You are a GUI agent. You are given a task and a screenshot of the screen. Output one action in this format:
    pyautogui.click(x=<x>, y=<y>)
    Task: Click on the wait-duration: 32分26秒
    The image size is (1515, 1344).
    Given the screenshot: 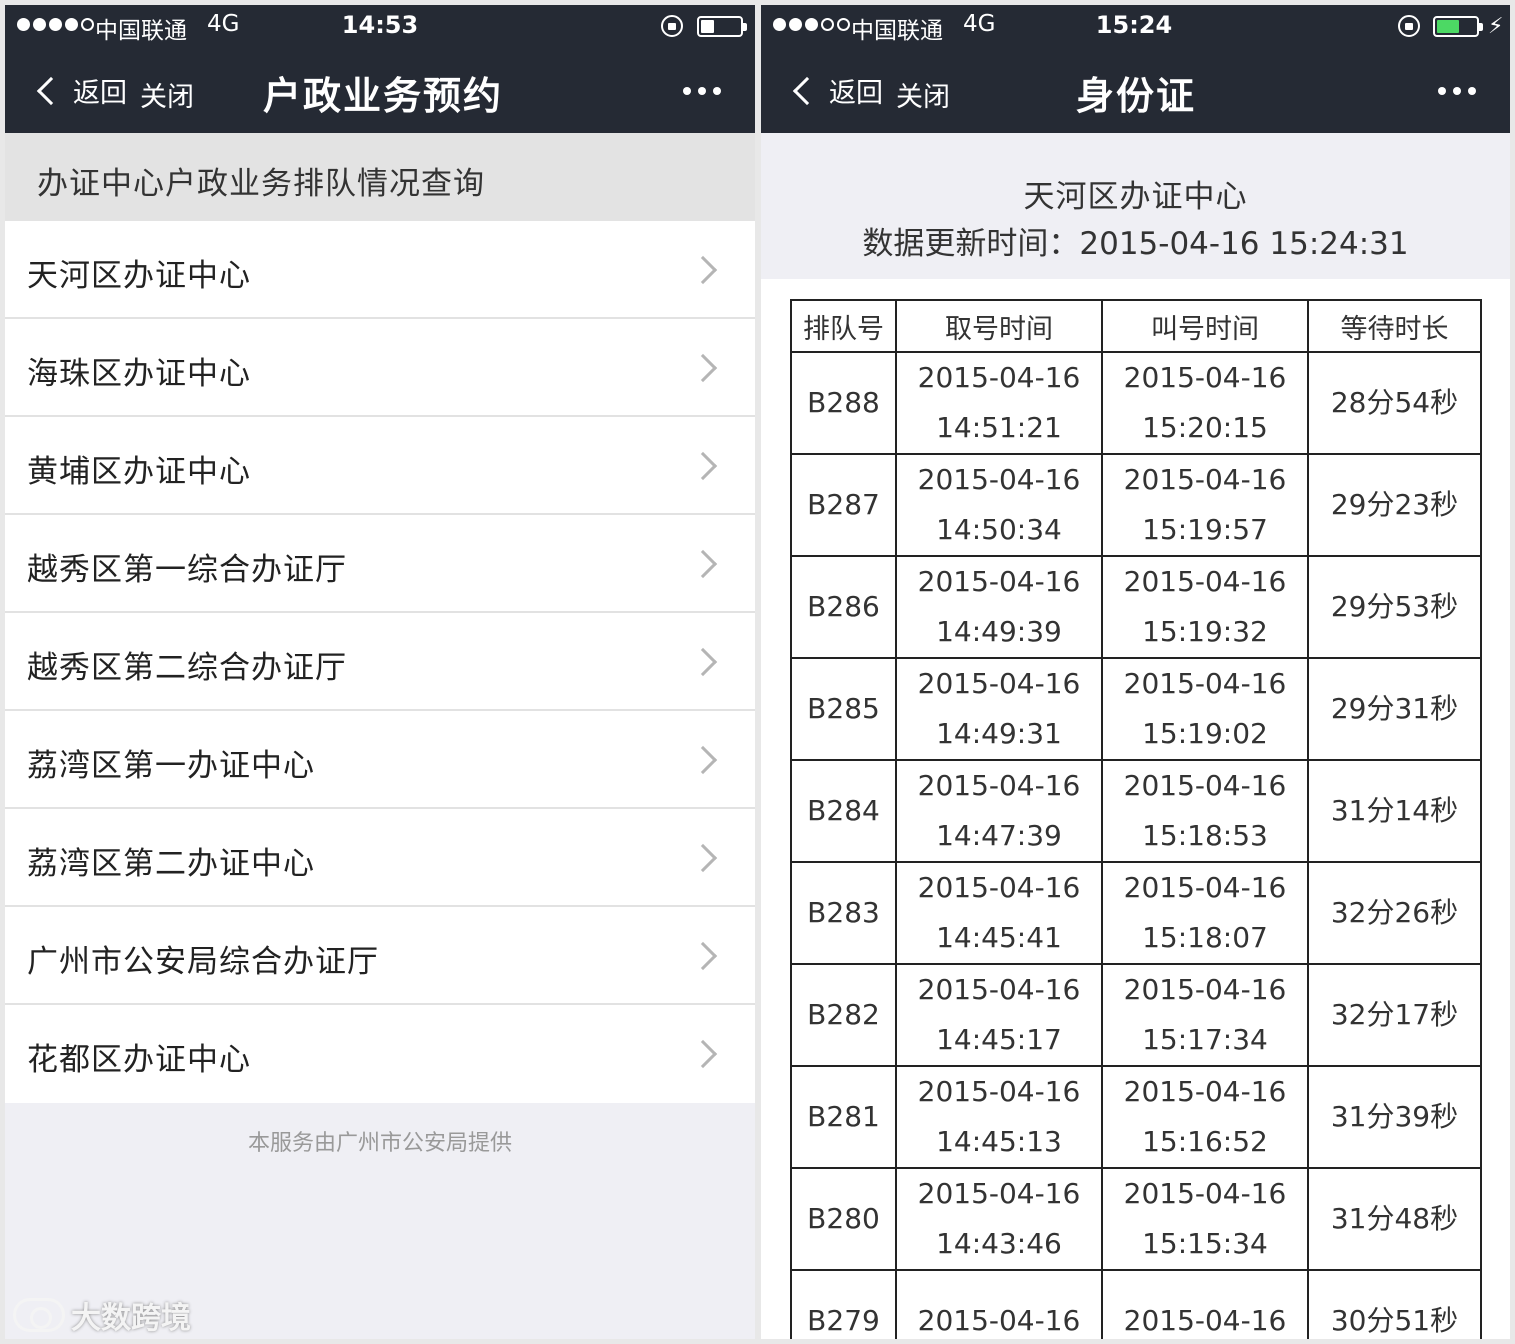 What is the action you would take?
    pyautogui.click(x=1394, y=913)
    